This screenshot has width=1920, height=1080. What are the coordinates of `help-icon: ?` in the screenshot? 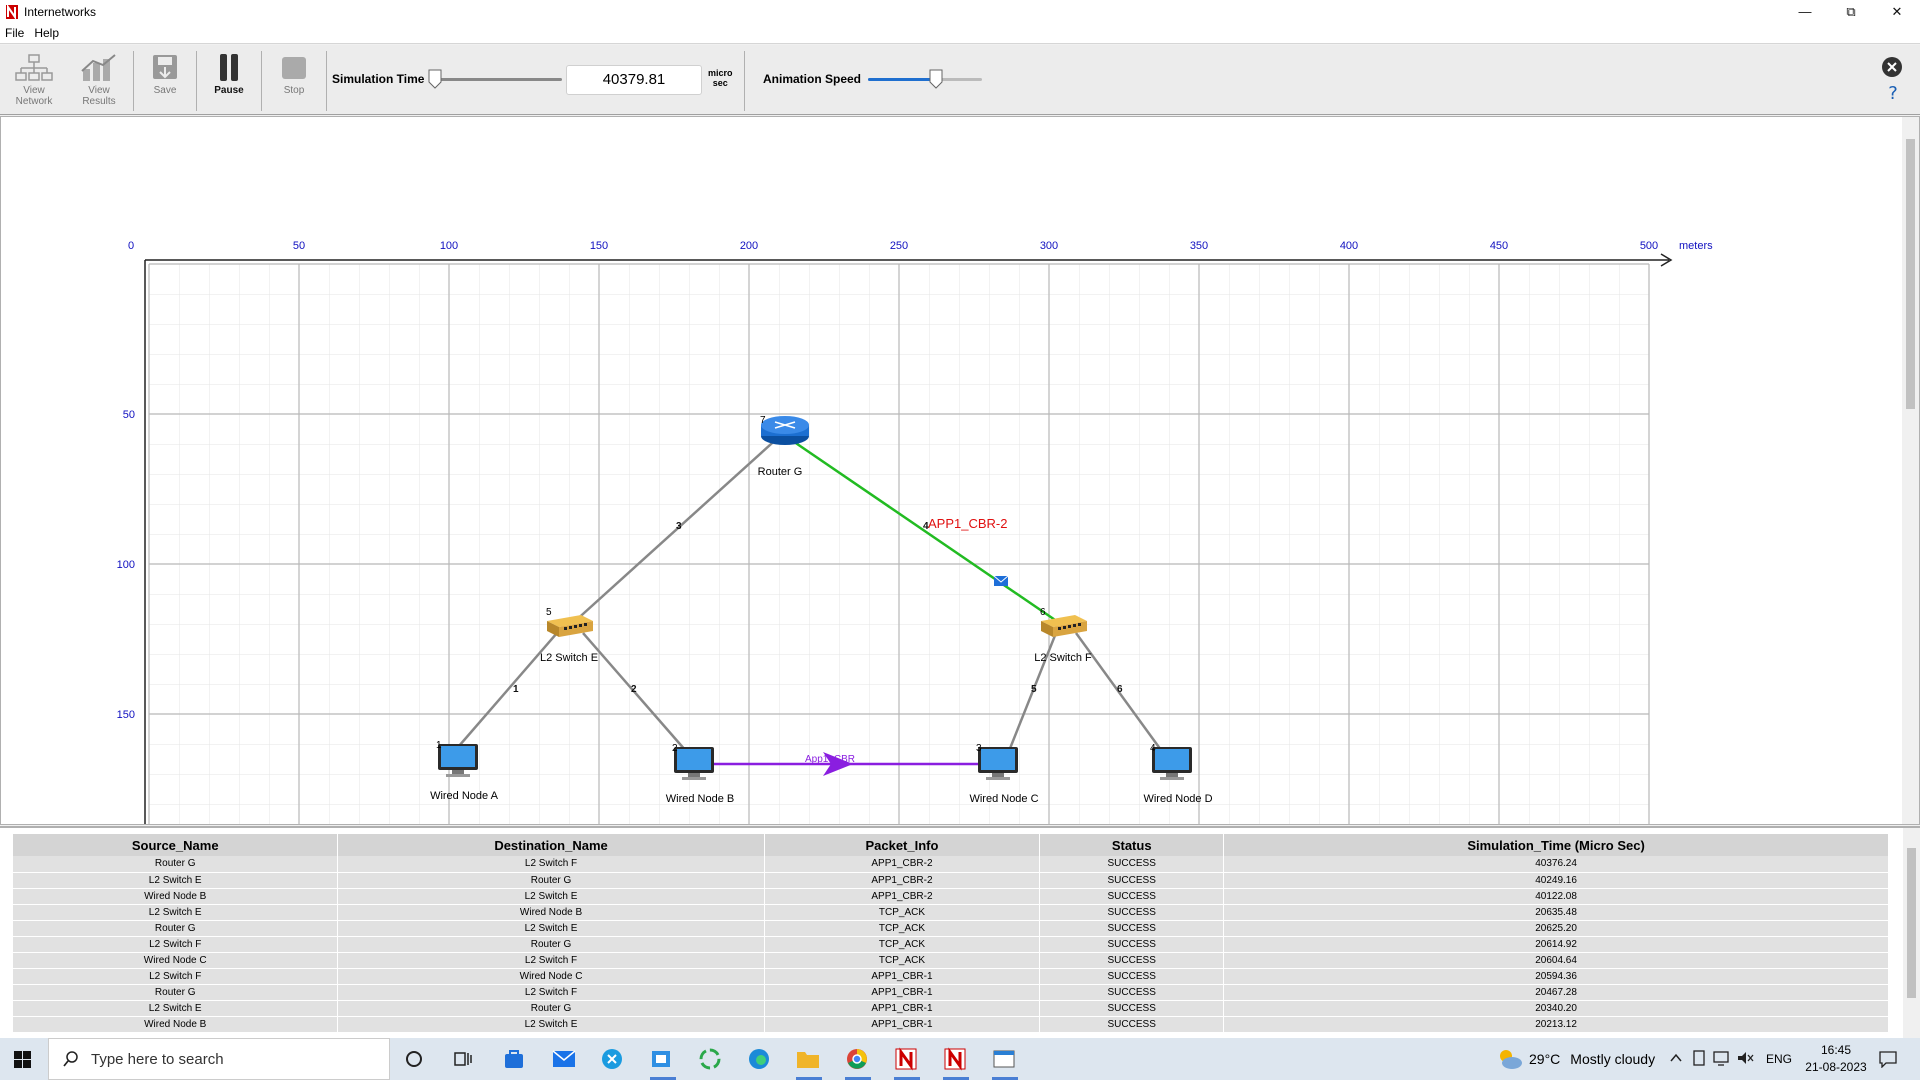 It's located at (1893, 94).